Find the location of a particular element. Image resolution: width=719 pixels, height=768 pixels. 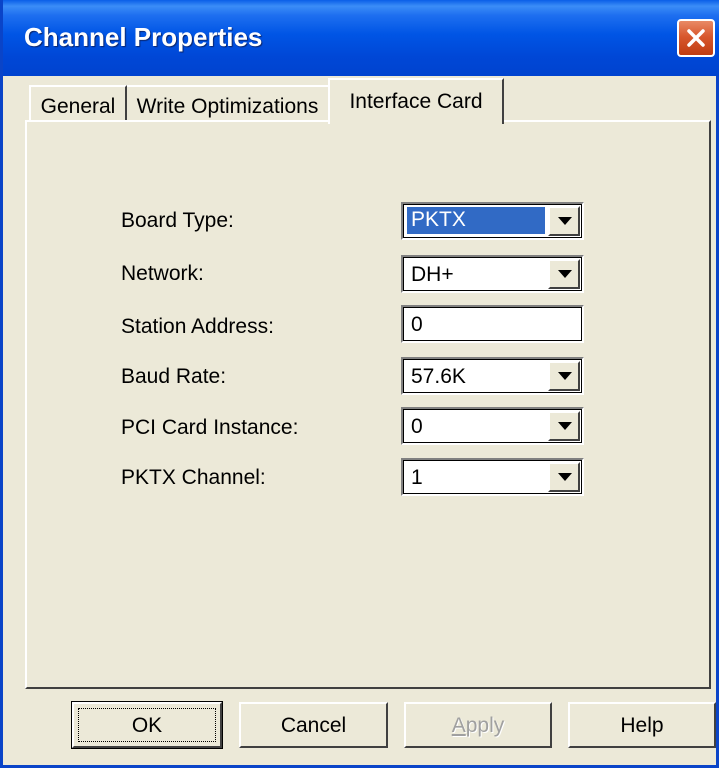

window-title: Channel Properties is located at coordinates (143, 37).